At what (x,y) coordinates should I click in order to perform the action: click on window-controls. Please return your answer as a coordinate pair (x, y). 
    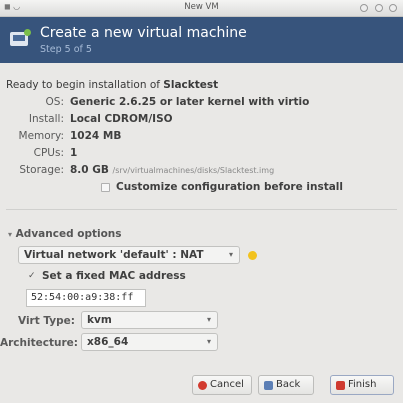
    Looking at the image, I should click on (377, 9).